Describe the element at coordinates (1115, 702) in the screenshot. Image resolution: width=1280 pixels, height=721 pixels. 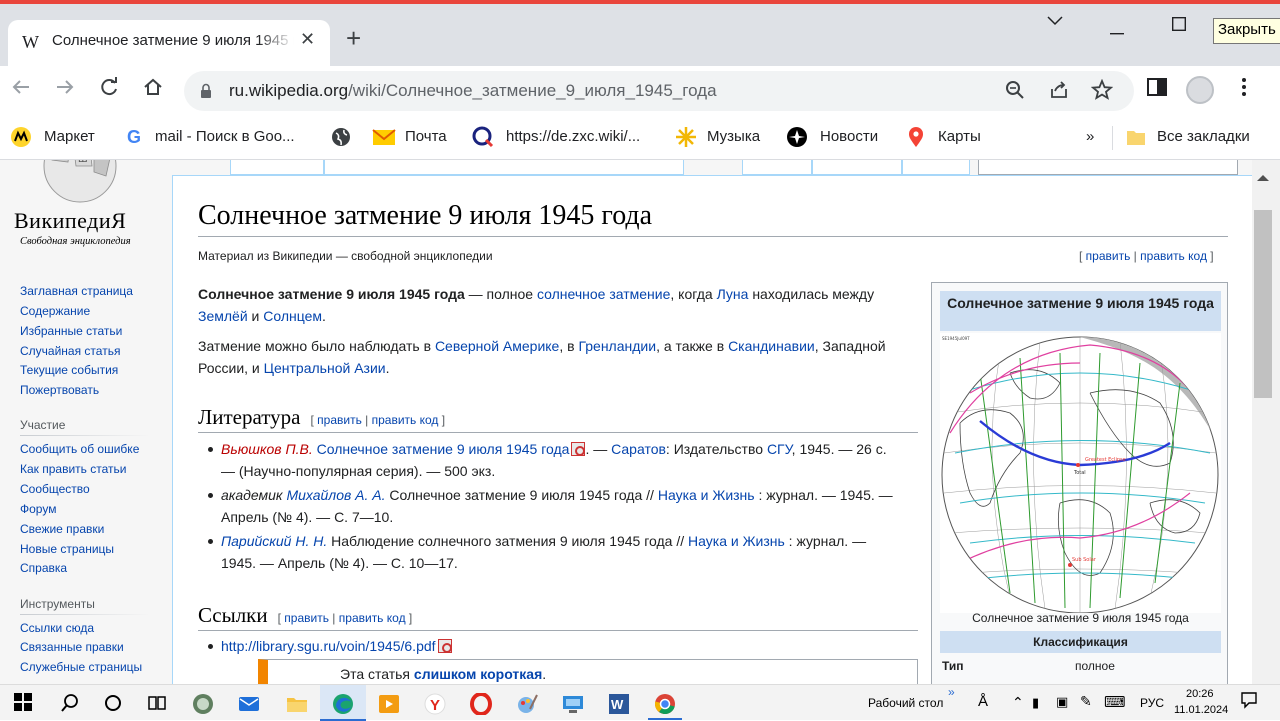
I see `keyboard-icon: ⌨` at that location.